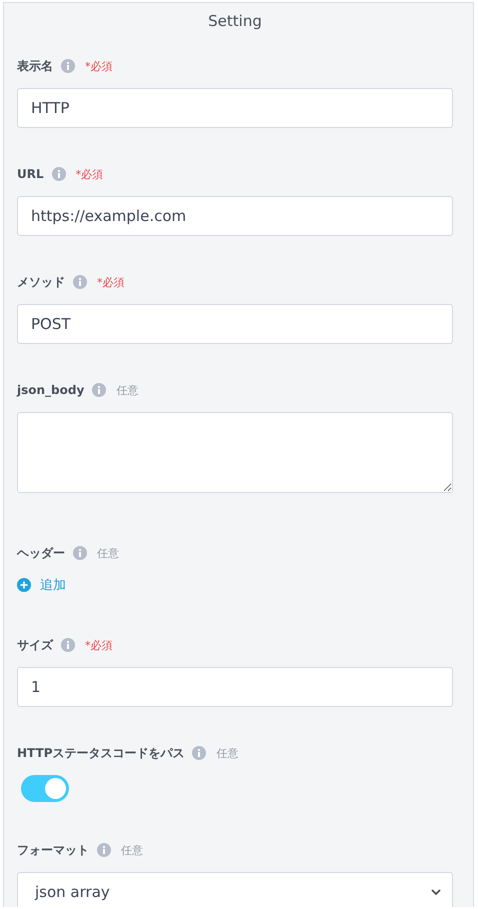 This screenshot has width=478, height=909. What do you see at coordinates (41, 282) in the screenshot?
I see `field-label: メソッド` at bounding box center [41, 282].